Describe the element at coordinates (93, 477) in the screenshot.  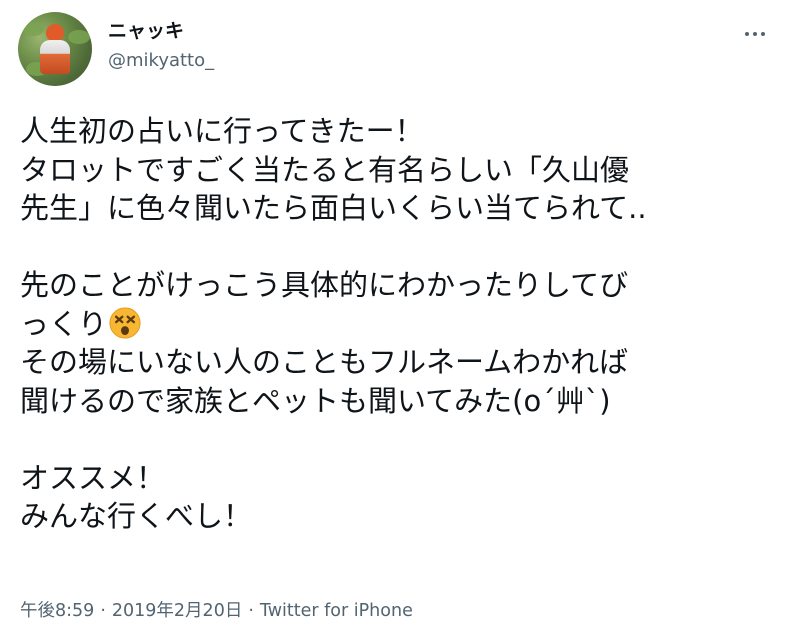
I see `tweet-line: オススメ！` at that location.